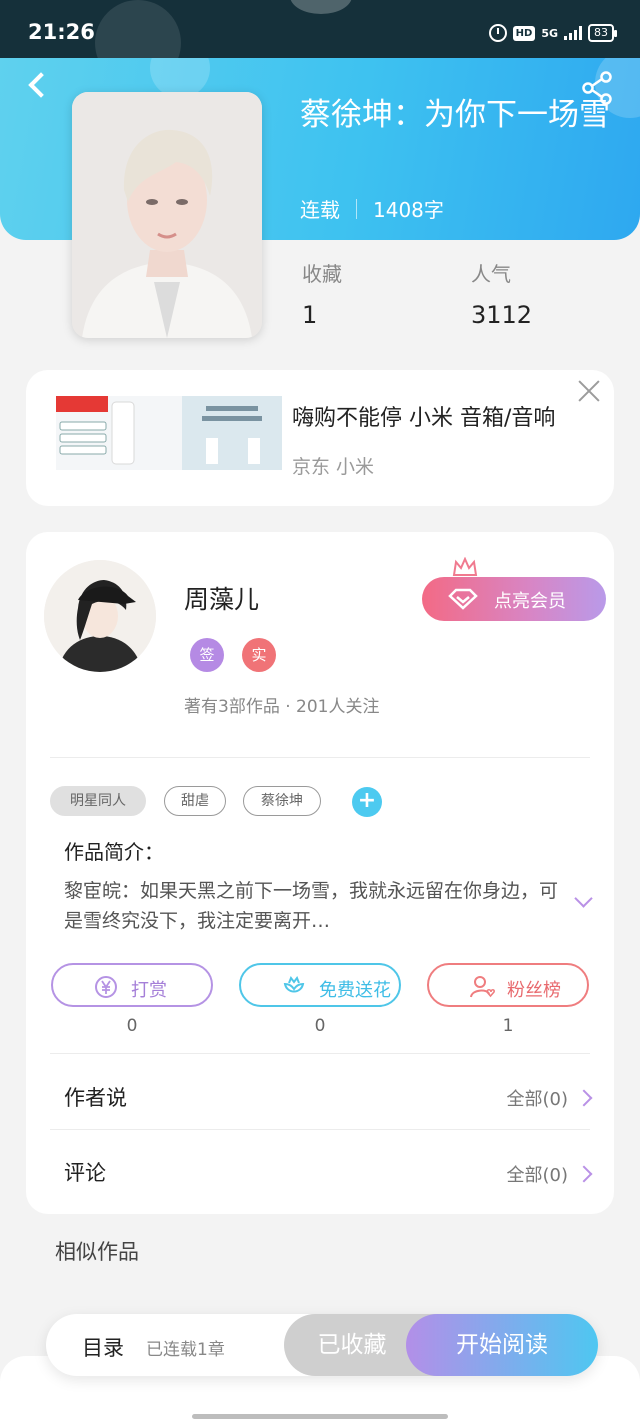  I want to click on stat-value: 3112, so click(502, 315).